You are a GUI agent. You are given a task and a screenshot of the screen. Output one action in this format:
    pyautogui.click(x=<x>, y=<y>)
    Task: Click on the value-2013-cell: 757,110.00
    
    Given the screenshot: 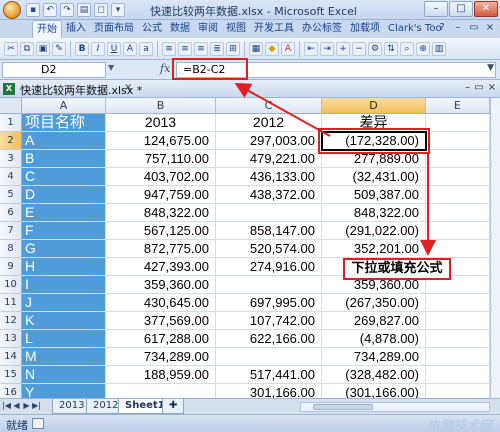 What is the action you would take?
    pyautogui.click(x=161, y=159)
    